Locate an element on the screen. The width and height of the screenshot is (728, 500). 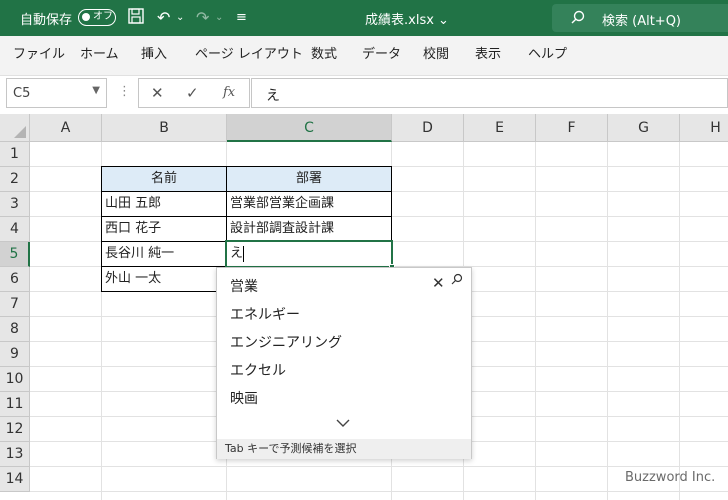
row-header: 2 is located at coordinates (15, 179).